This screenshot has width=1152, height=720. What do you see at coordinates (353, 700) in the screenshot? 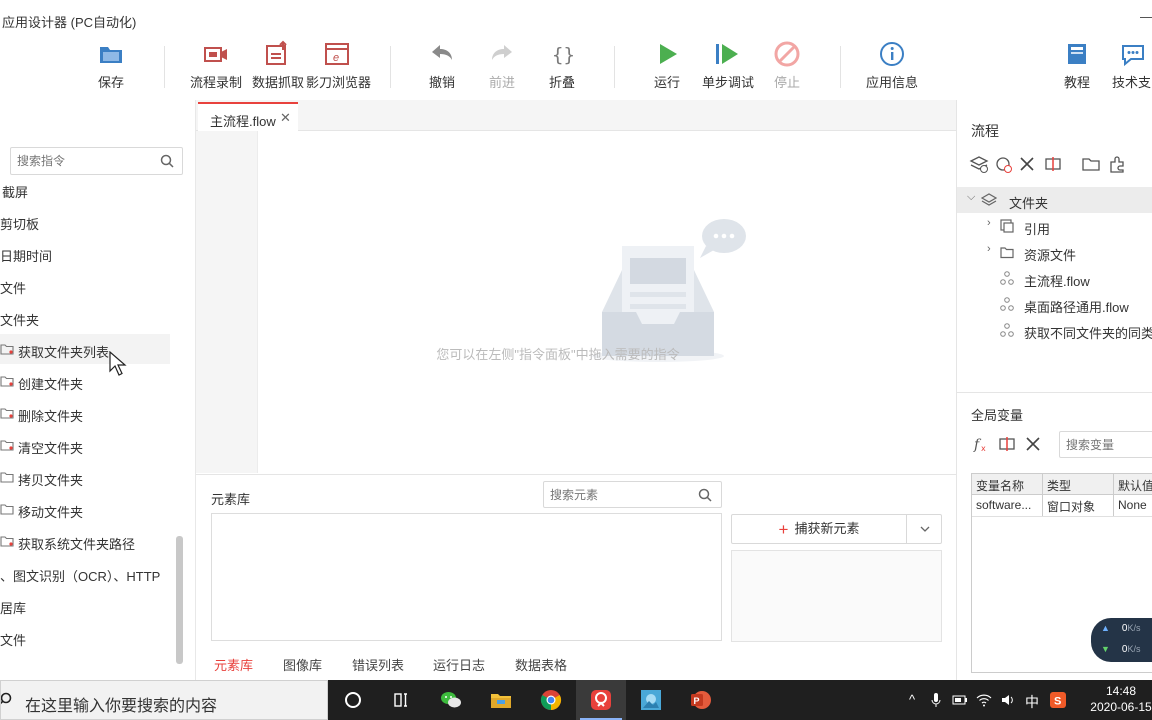
I see `cortana-button` at bounding box center [353, 700].